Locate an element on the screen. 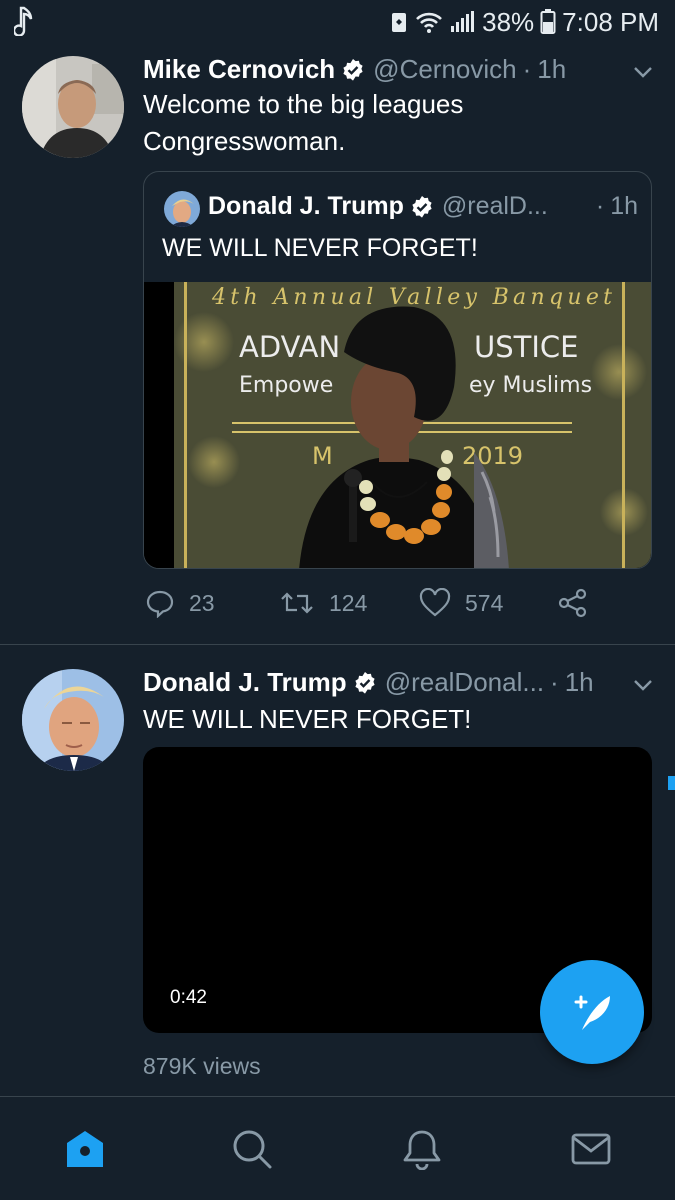  nav-search is located at coordinates (252, 1149).